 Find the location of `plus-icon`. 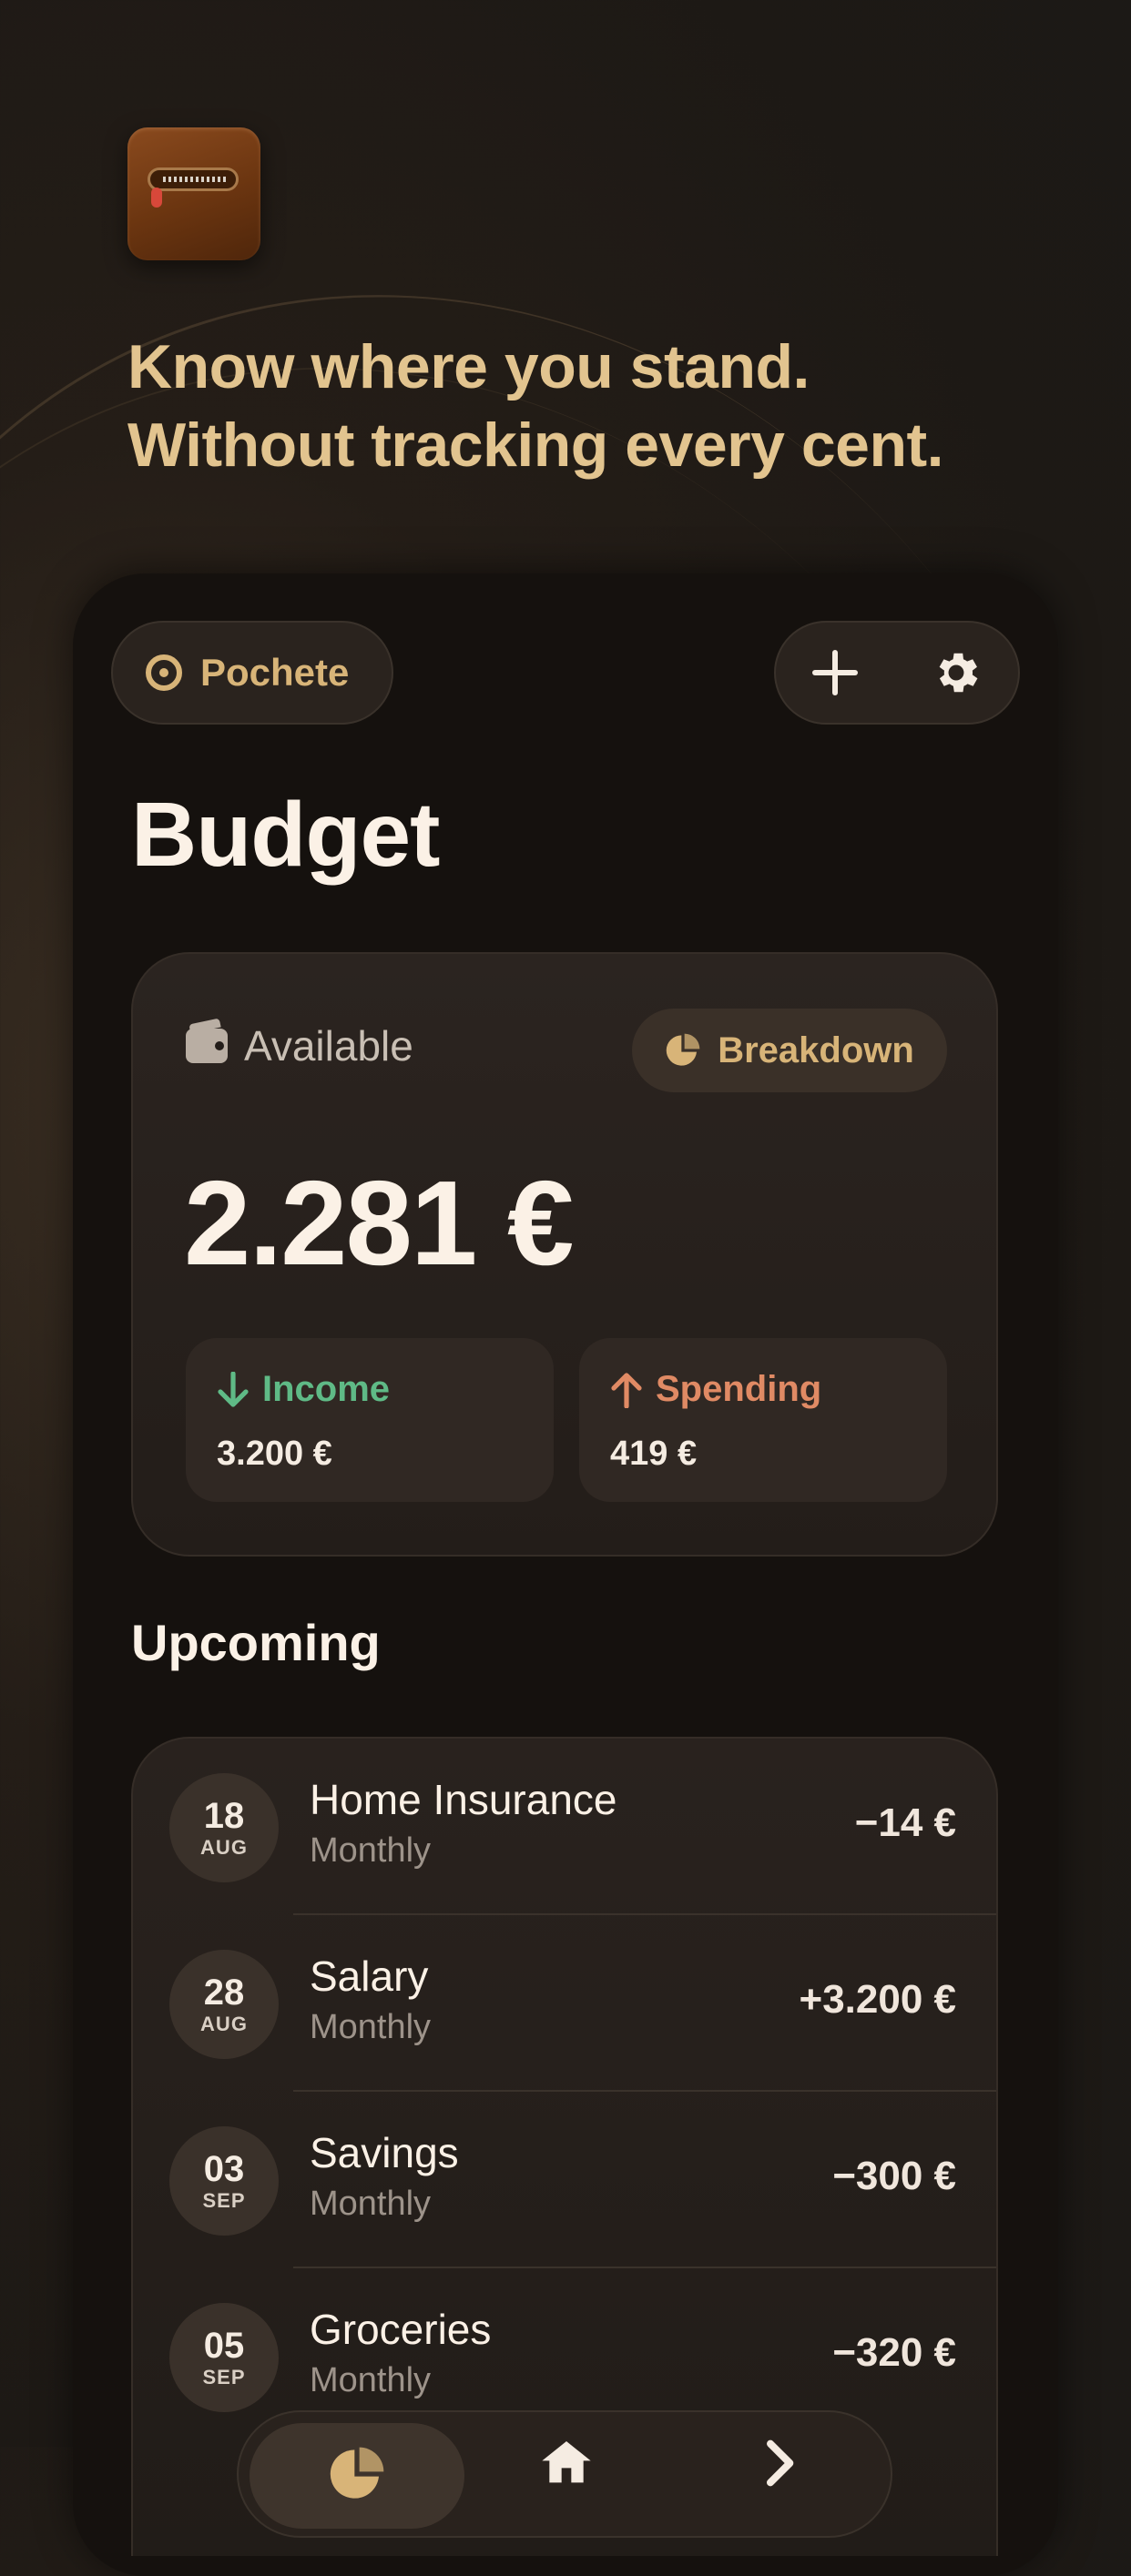

plus-icon is located at coordinates (835, 672).